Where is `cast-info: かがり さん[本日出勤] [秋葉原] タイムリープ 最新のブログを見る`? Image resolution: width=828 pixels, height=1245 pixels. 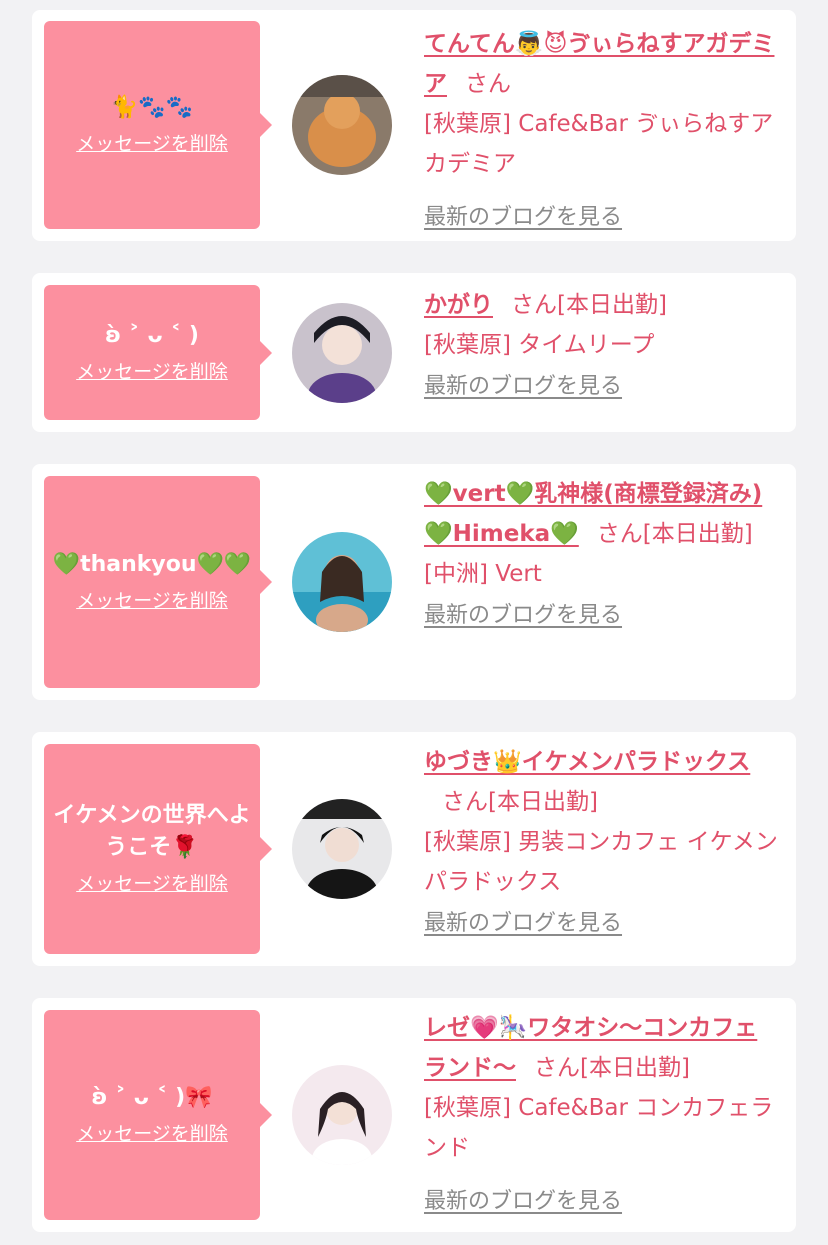
cast-info: かがり さん[本日出勤] [秋葉原] タイムリープ 最新のブログを見る is located at coordinates (602, 346).